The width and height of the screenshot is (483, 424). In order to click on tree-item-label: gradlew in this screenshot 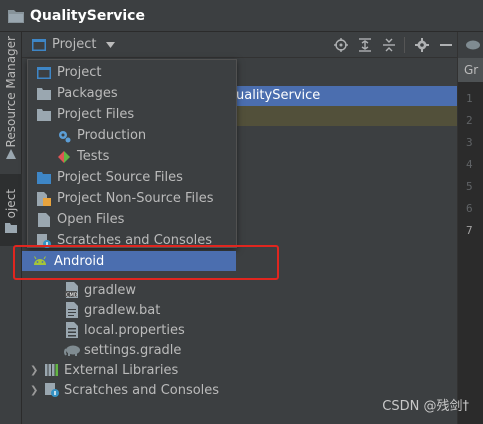, I will do `click(110, 290)`.